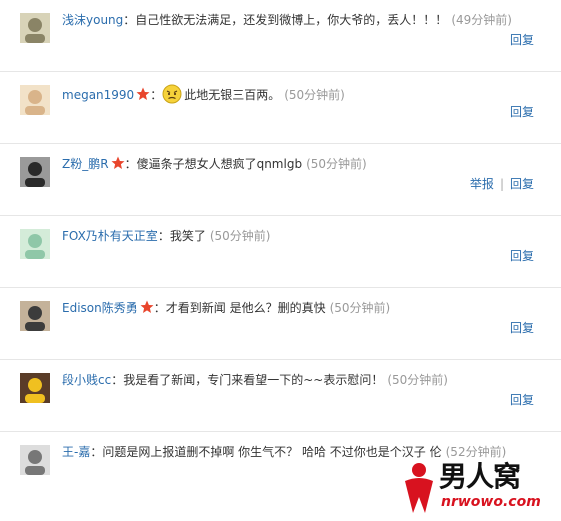 This screenshot has width=561, height=521. What do you see at coordinates (481, 20) in the screenshot?
I see `comment-timestamp: (49分钟前)` at bounding box center [481, 20].